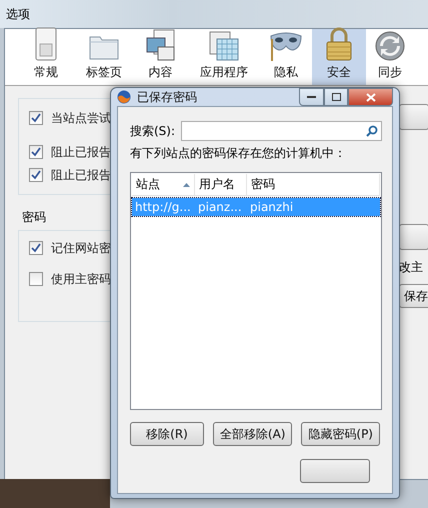  I want to click on globe-icon, so click(124, 97).